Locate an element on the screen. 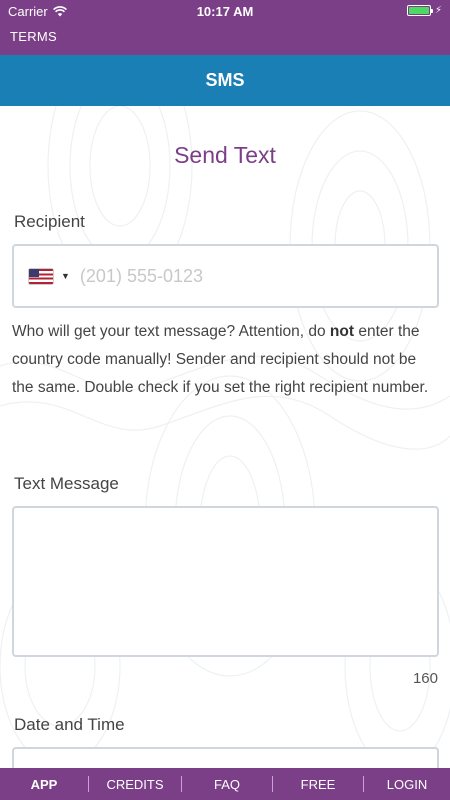  page-title: Send Text is located at coordinates (225, 155).